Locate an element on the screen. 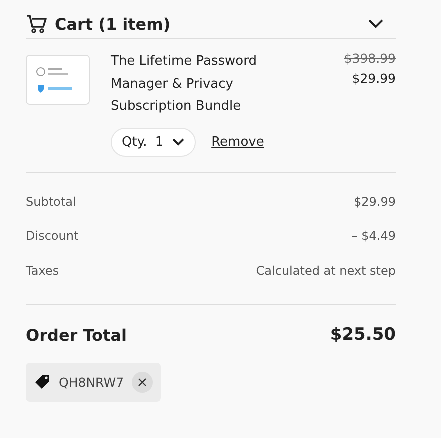  cart-title: Cart (1 item) is located at coordinates (113, 24).